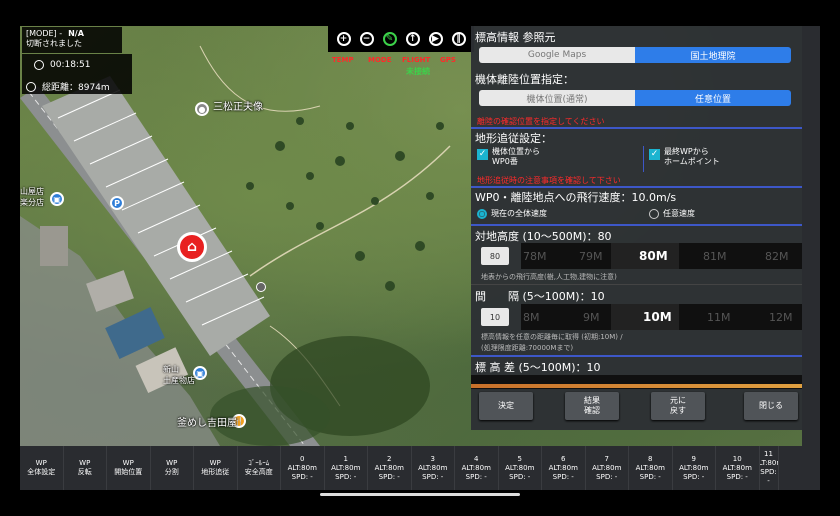 The height and width of the screenshot is (516, 840). Describe the element at coordinates (653, 256) in the screenshot. I see `altitude-option-selected: 80M` at that location.